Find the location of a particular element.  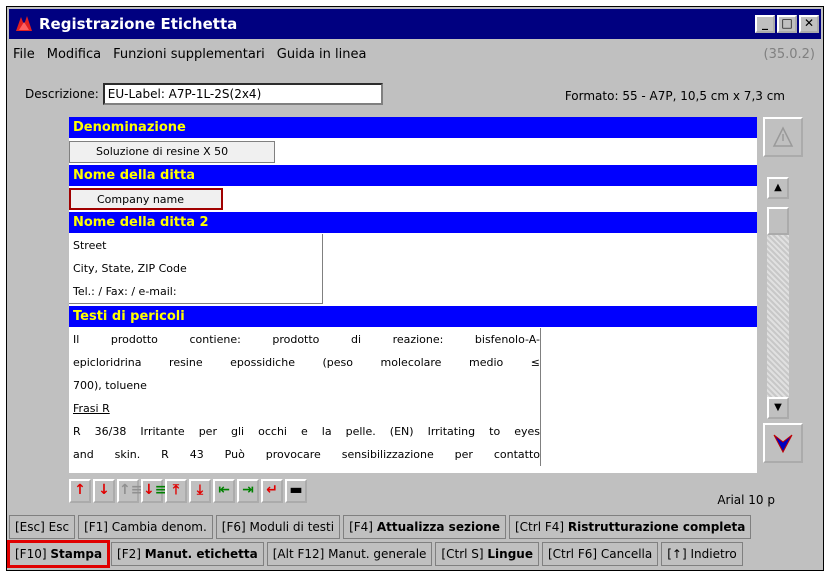

app-logo-icon is located at coordinates (24, 24).